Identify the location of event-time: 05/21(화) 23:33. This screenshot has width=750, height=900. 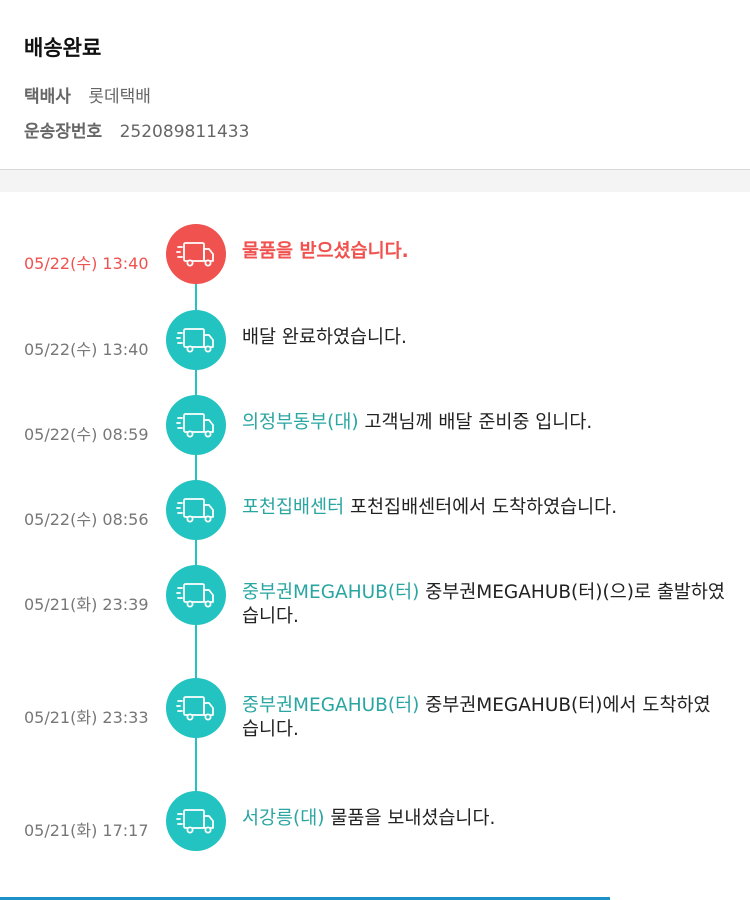
(86, 717).